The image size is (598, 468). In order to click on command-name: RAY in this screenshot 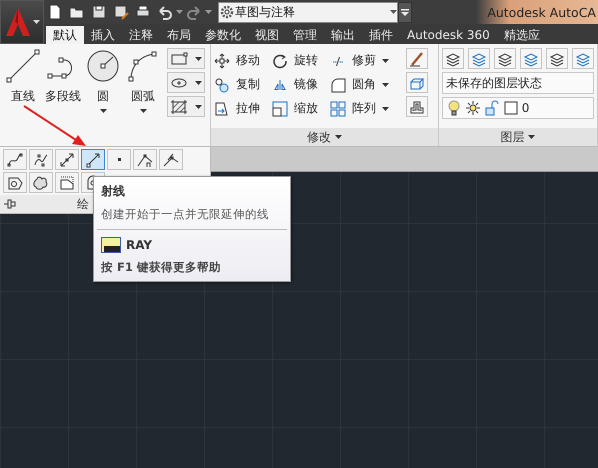, I will do `click(139, 245)`.